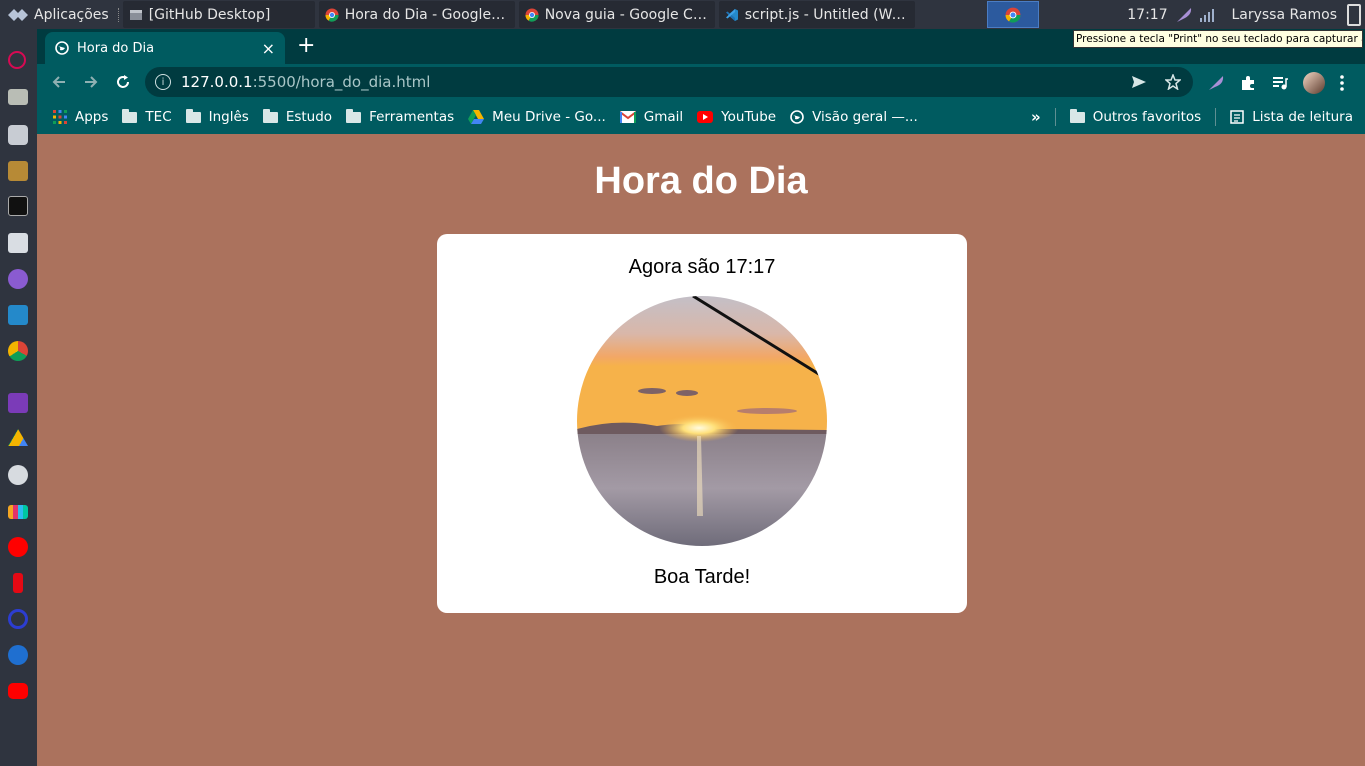 This screenshot has width=1365, height=766. Describe the element at coordinates (1285, 15) in the screenshot. I see `user-name: Laryssa Ramos` at that location.